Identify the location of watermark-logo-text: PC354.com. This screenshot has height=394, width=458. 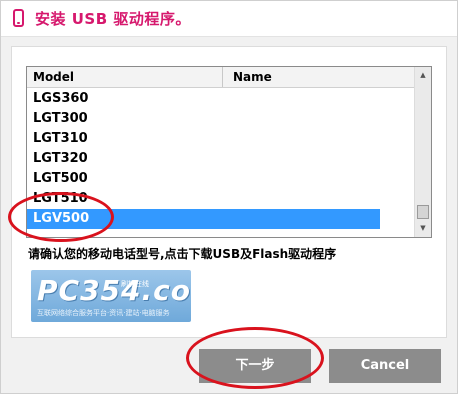
(114, 290).